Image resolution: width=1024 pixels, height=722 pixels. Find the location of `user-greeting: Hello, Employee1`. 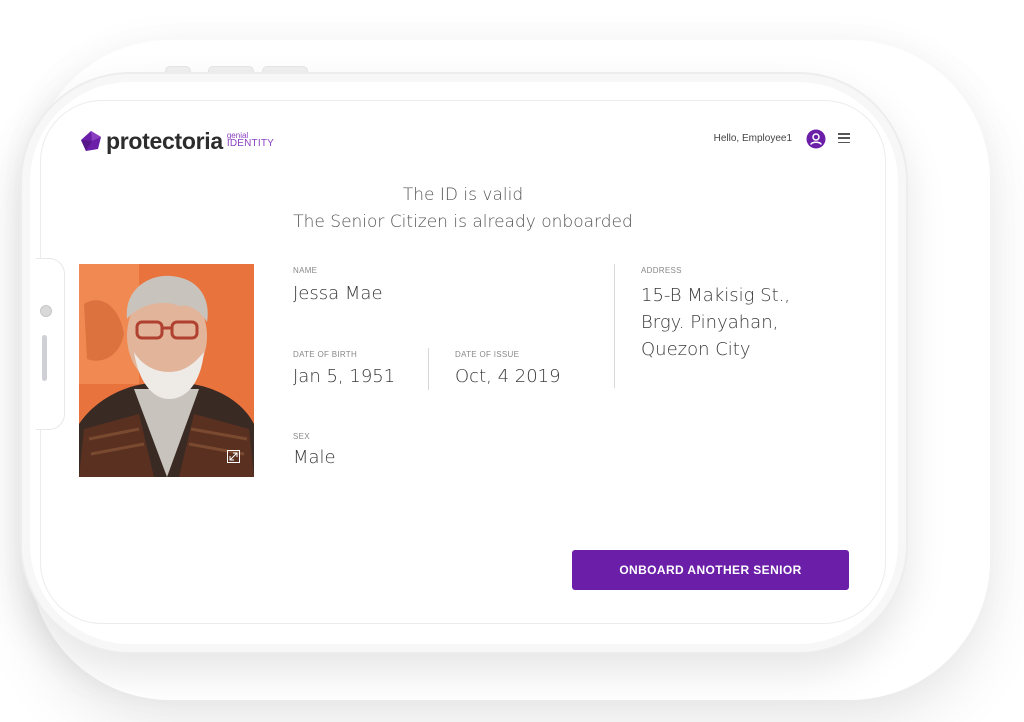

user-greeting: Hello, Employee1 is located at coordinates (752, 138).